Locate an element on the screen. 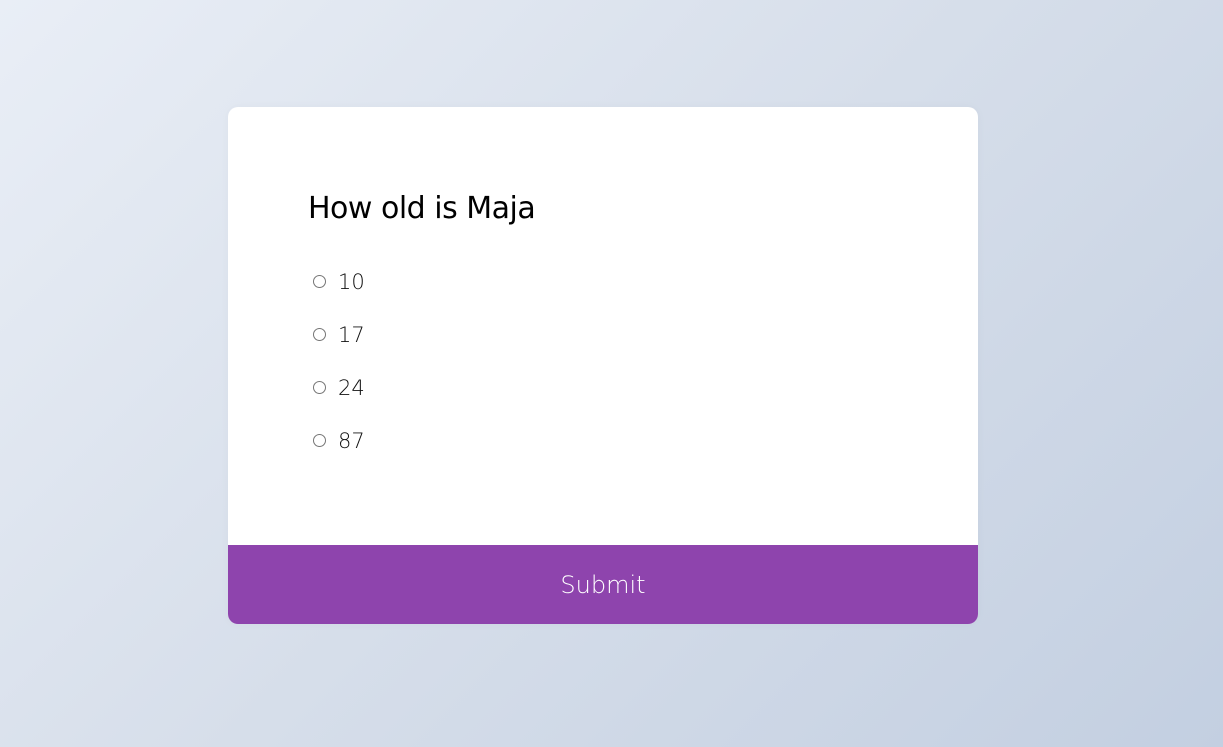 Image resolution: width=1223 pixels, height=747 pixels. question-title: How old is Maja is located at coordinates (422, 208).